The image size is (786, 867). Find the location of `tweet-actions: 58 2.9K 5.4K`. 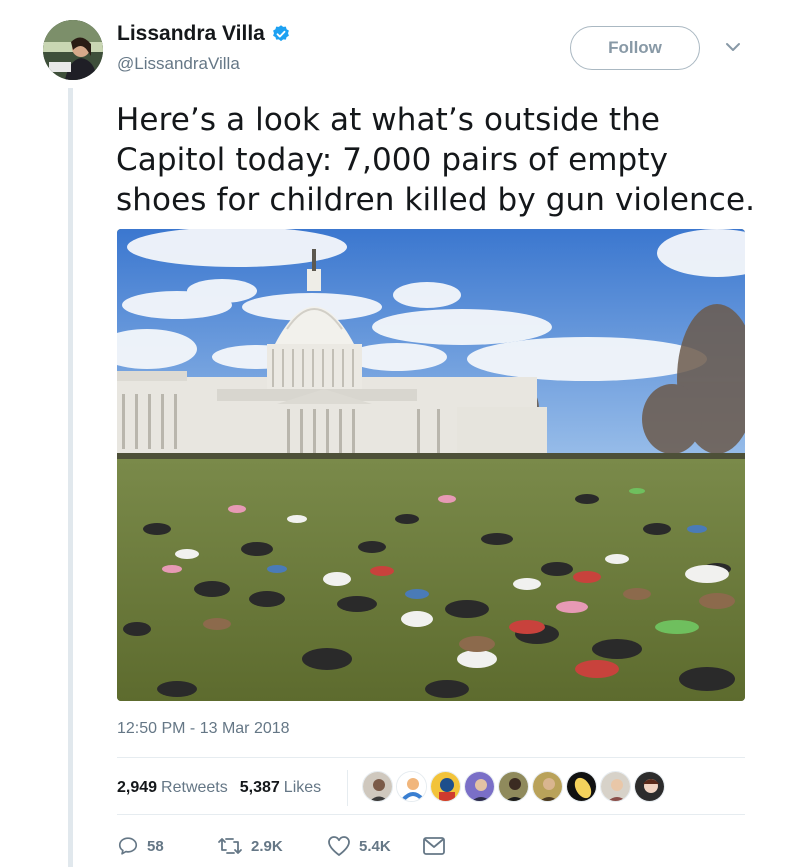

tweet-actions: 58 2.9K 5.4K is located at coordinates (281, 846).